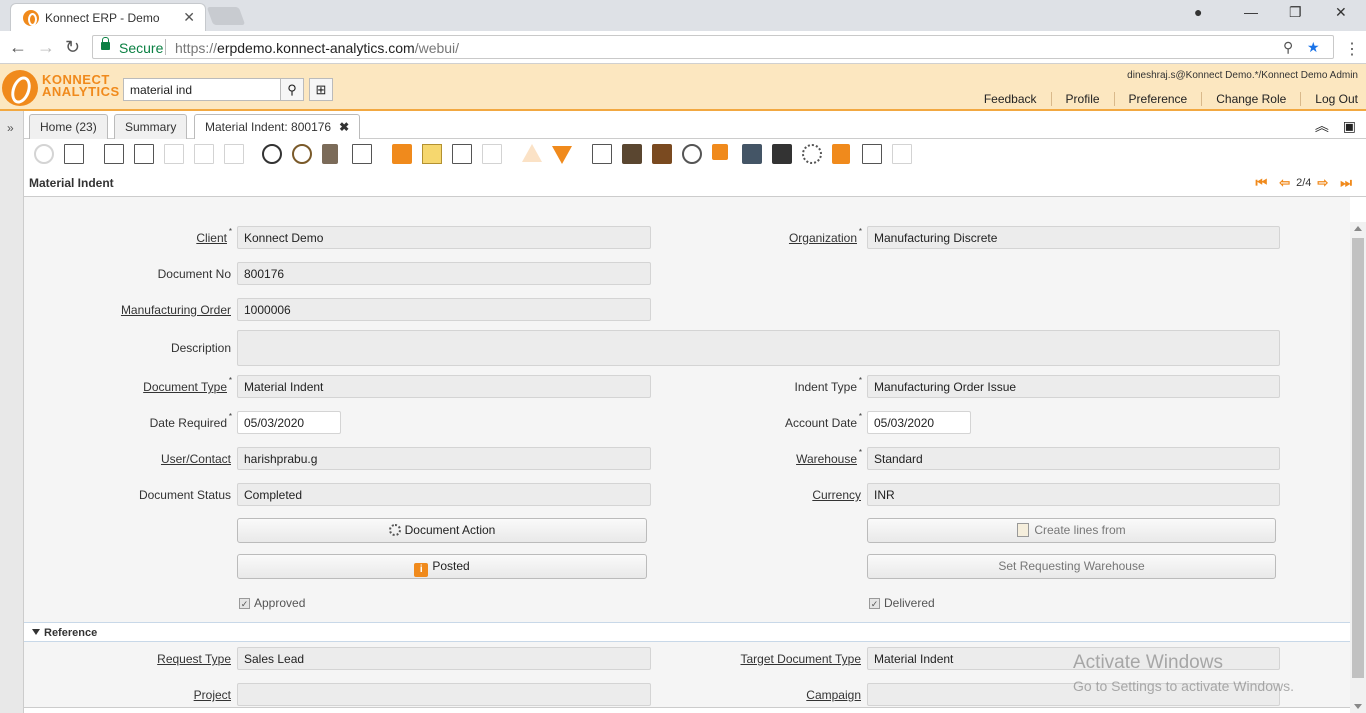  What do you see at coordinates (1358, 228) in the screenshot?
I see `scroll-up-icon` at bounding box center [1358, 228].